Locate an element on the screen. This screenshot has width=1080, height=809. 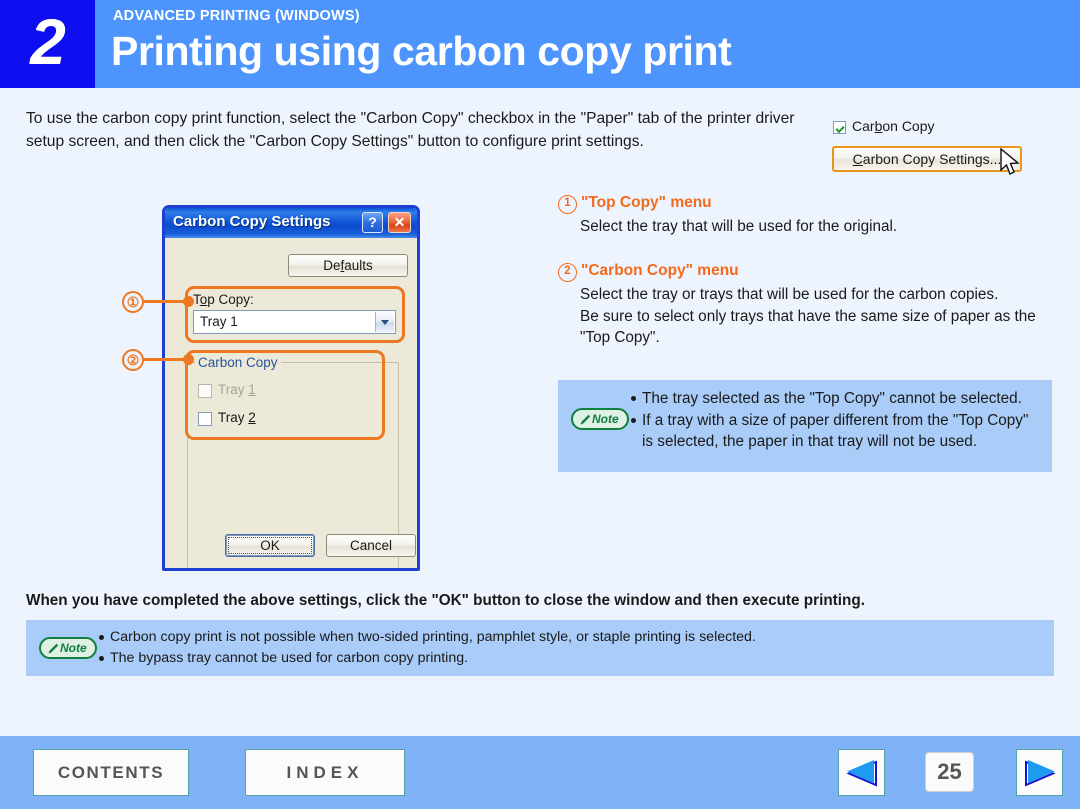
chapter-number-block: 2 is located at coordinates (47, 44).